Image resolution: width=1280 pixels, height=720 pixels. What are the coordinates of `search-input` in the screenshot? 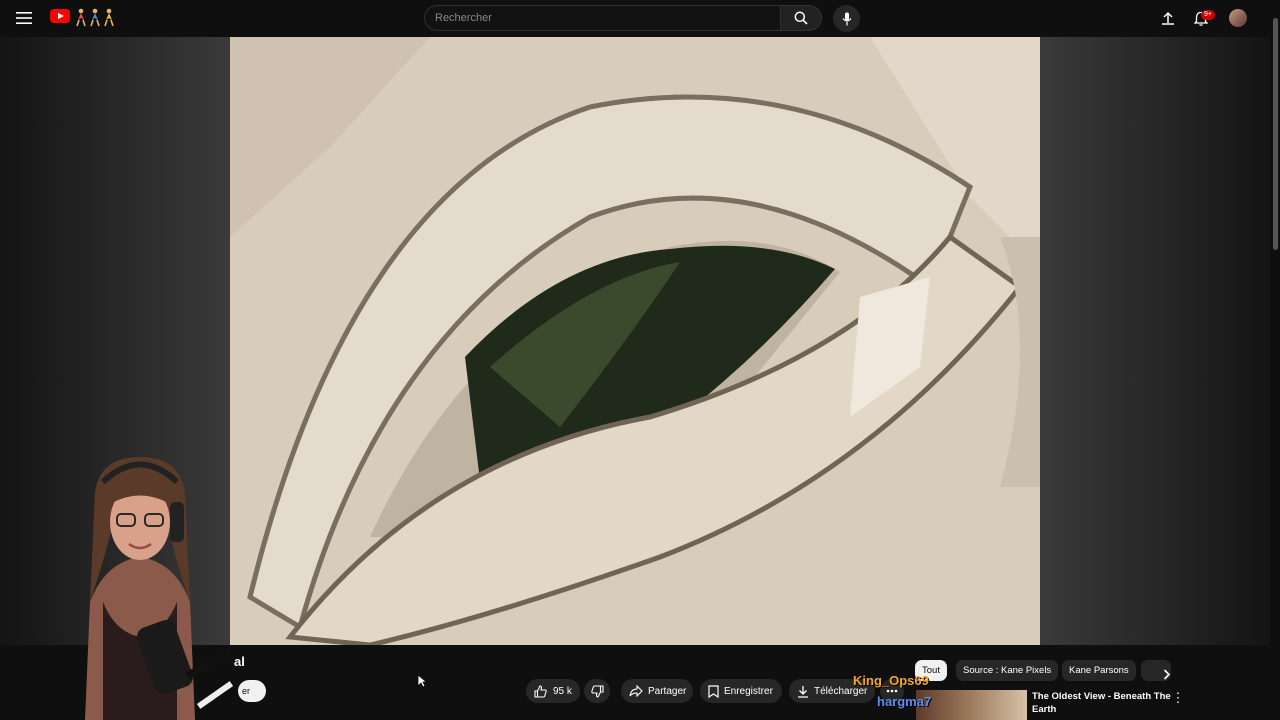 It's located at (602, 18).